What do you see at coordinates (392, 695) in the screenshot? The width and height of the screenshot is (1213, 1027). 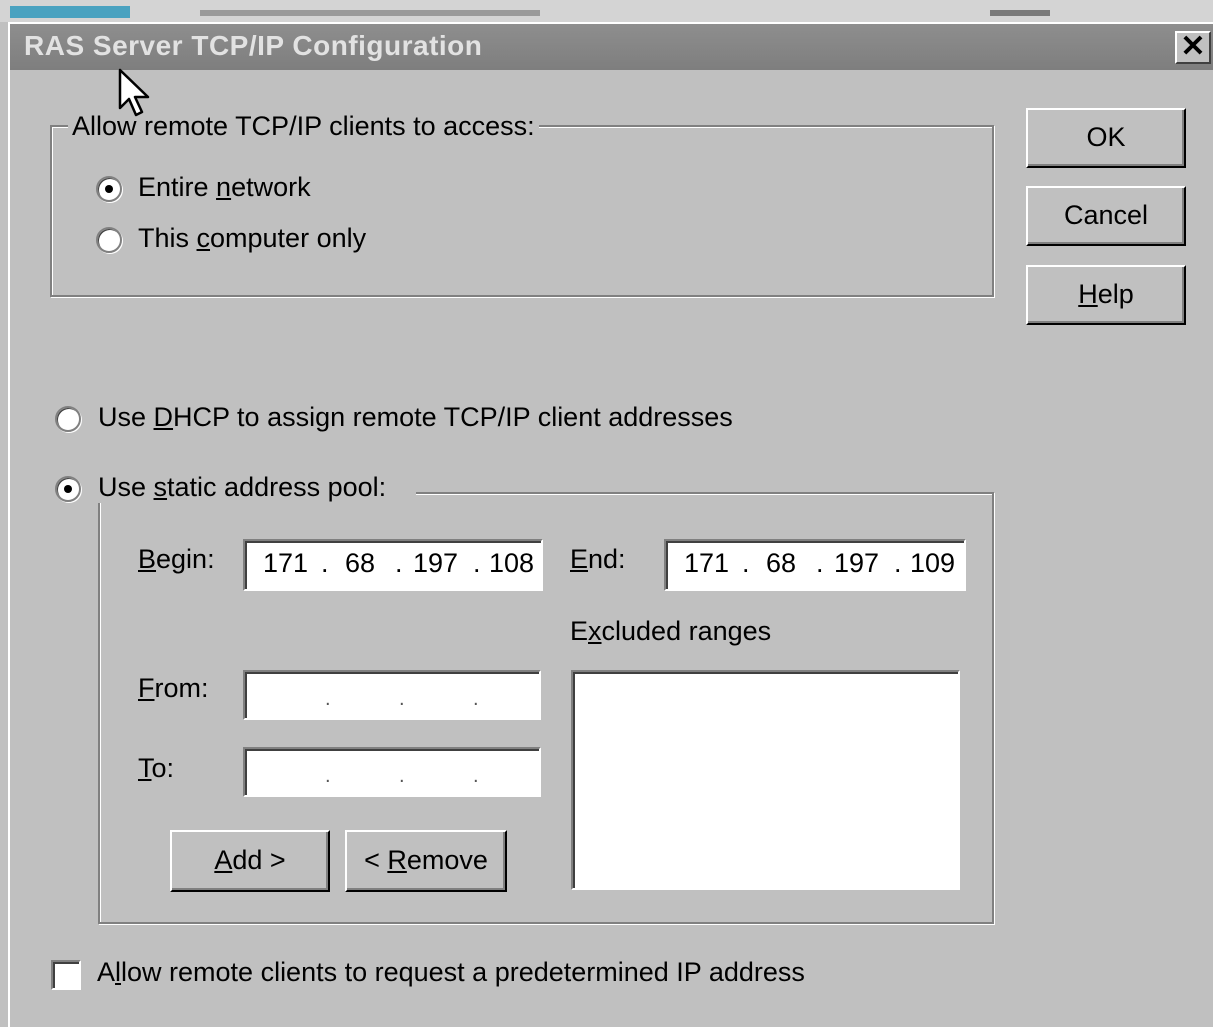 I see `from-ip-field: . . .` at bounding box center [392, 695].